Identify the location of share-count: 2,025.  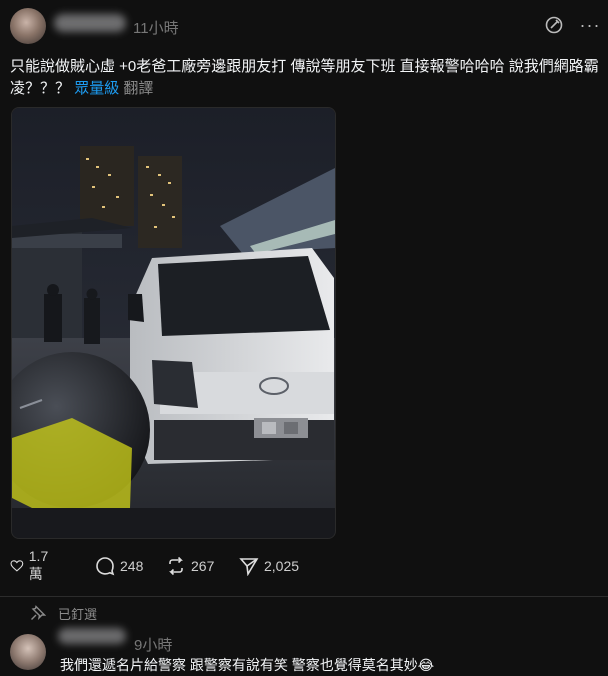
(282, 566).